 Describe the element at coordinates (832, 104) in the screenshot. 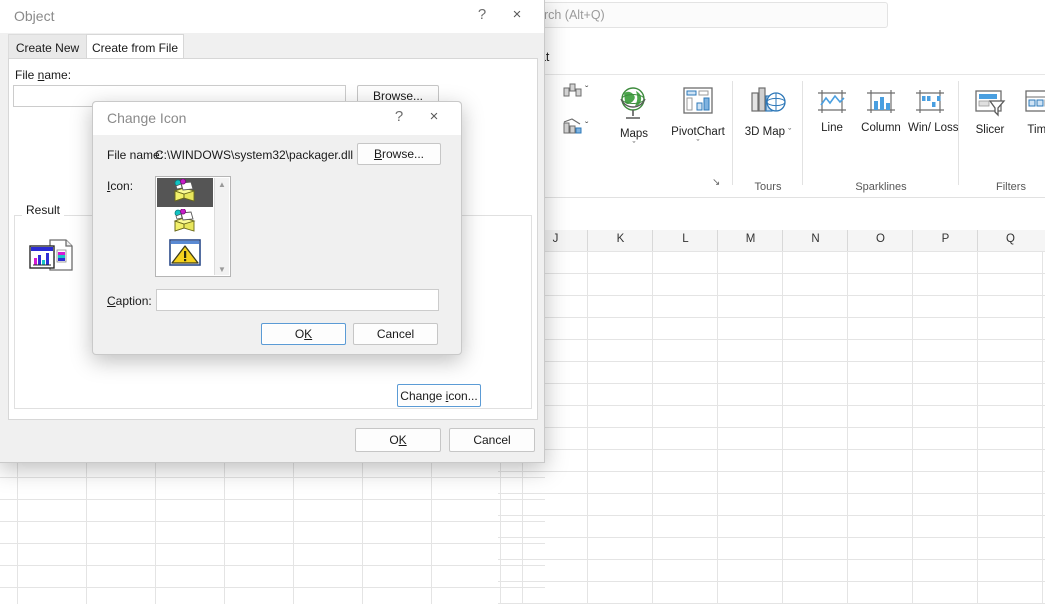

I see `sparkline-line-icon` at that location.